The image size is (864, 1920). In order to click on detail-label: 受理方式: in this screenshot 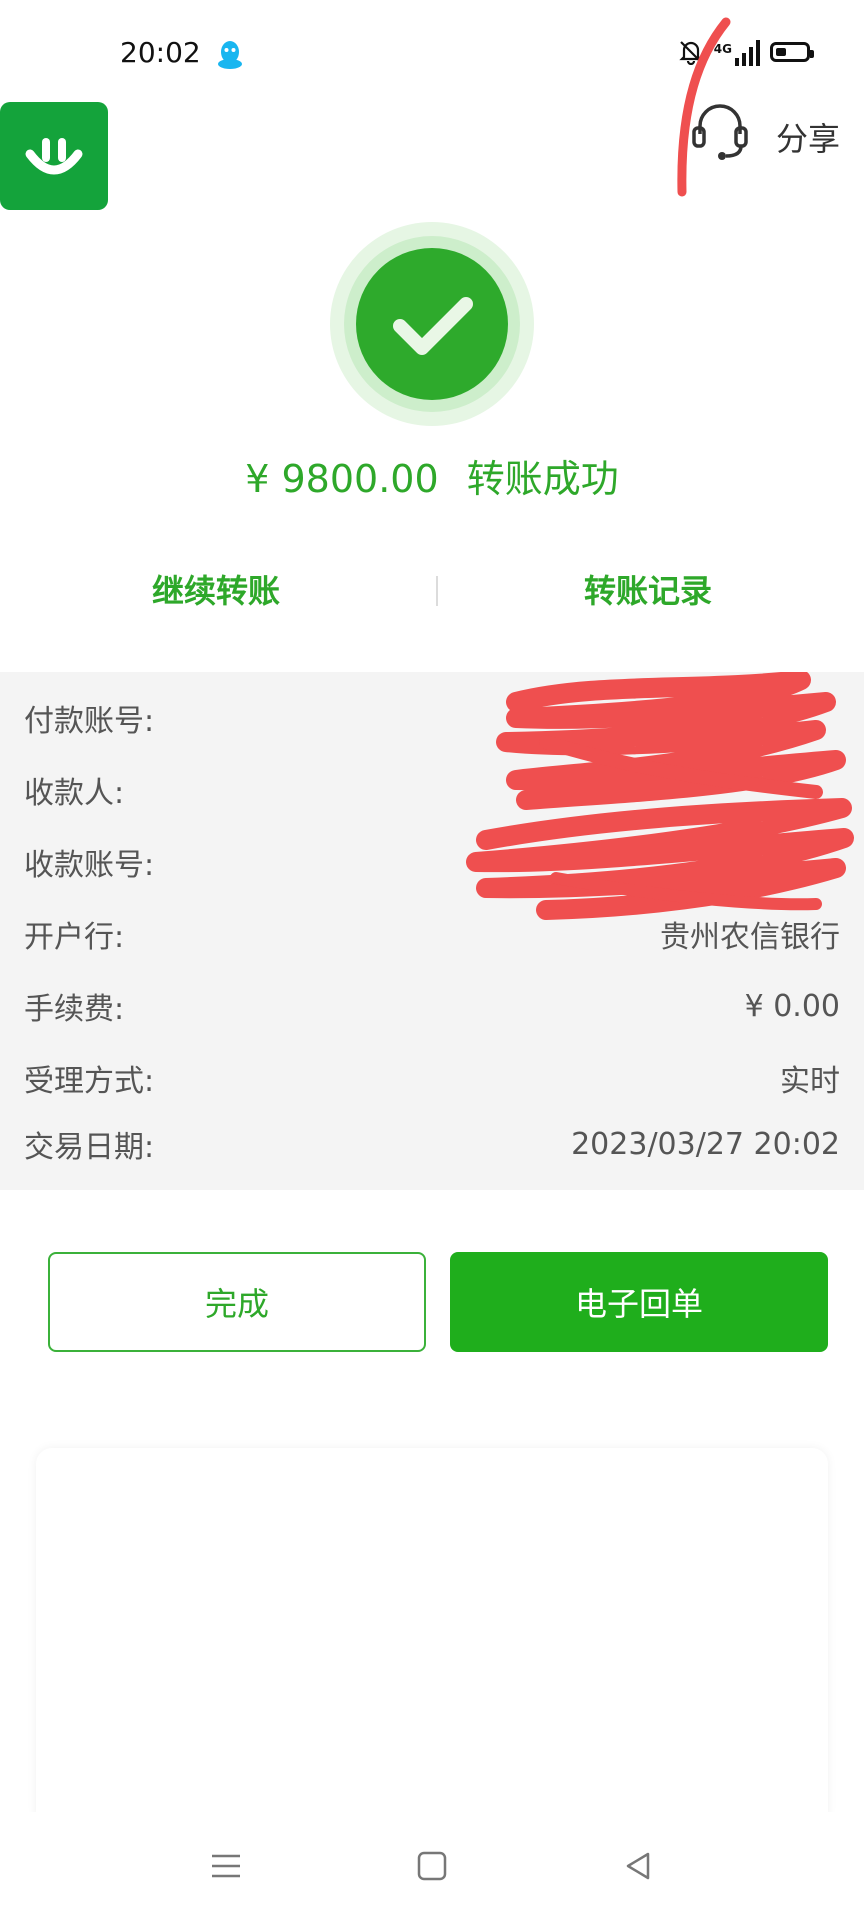, I will do `click(89, 1081)`.